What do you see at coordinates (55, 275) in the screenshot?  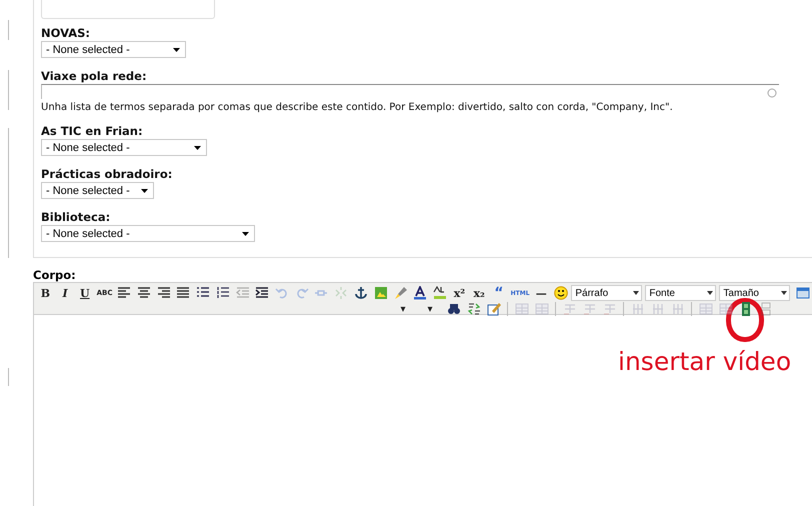 I see `field-label: Corpo:` at bounding box center [55, 275].